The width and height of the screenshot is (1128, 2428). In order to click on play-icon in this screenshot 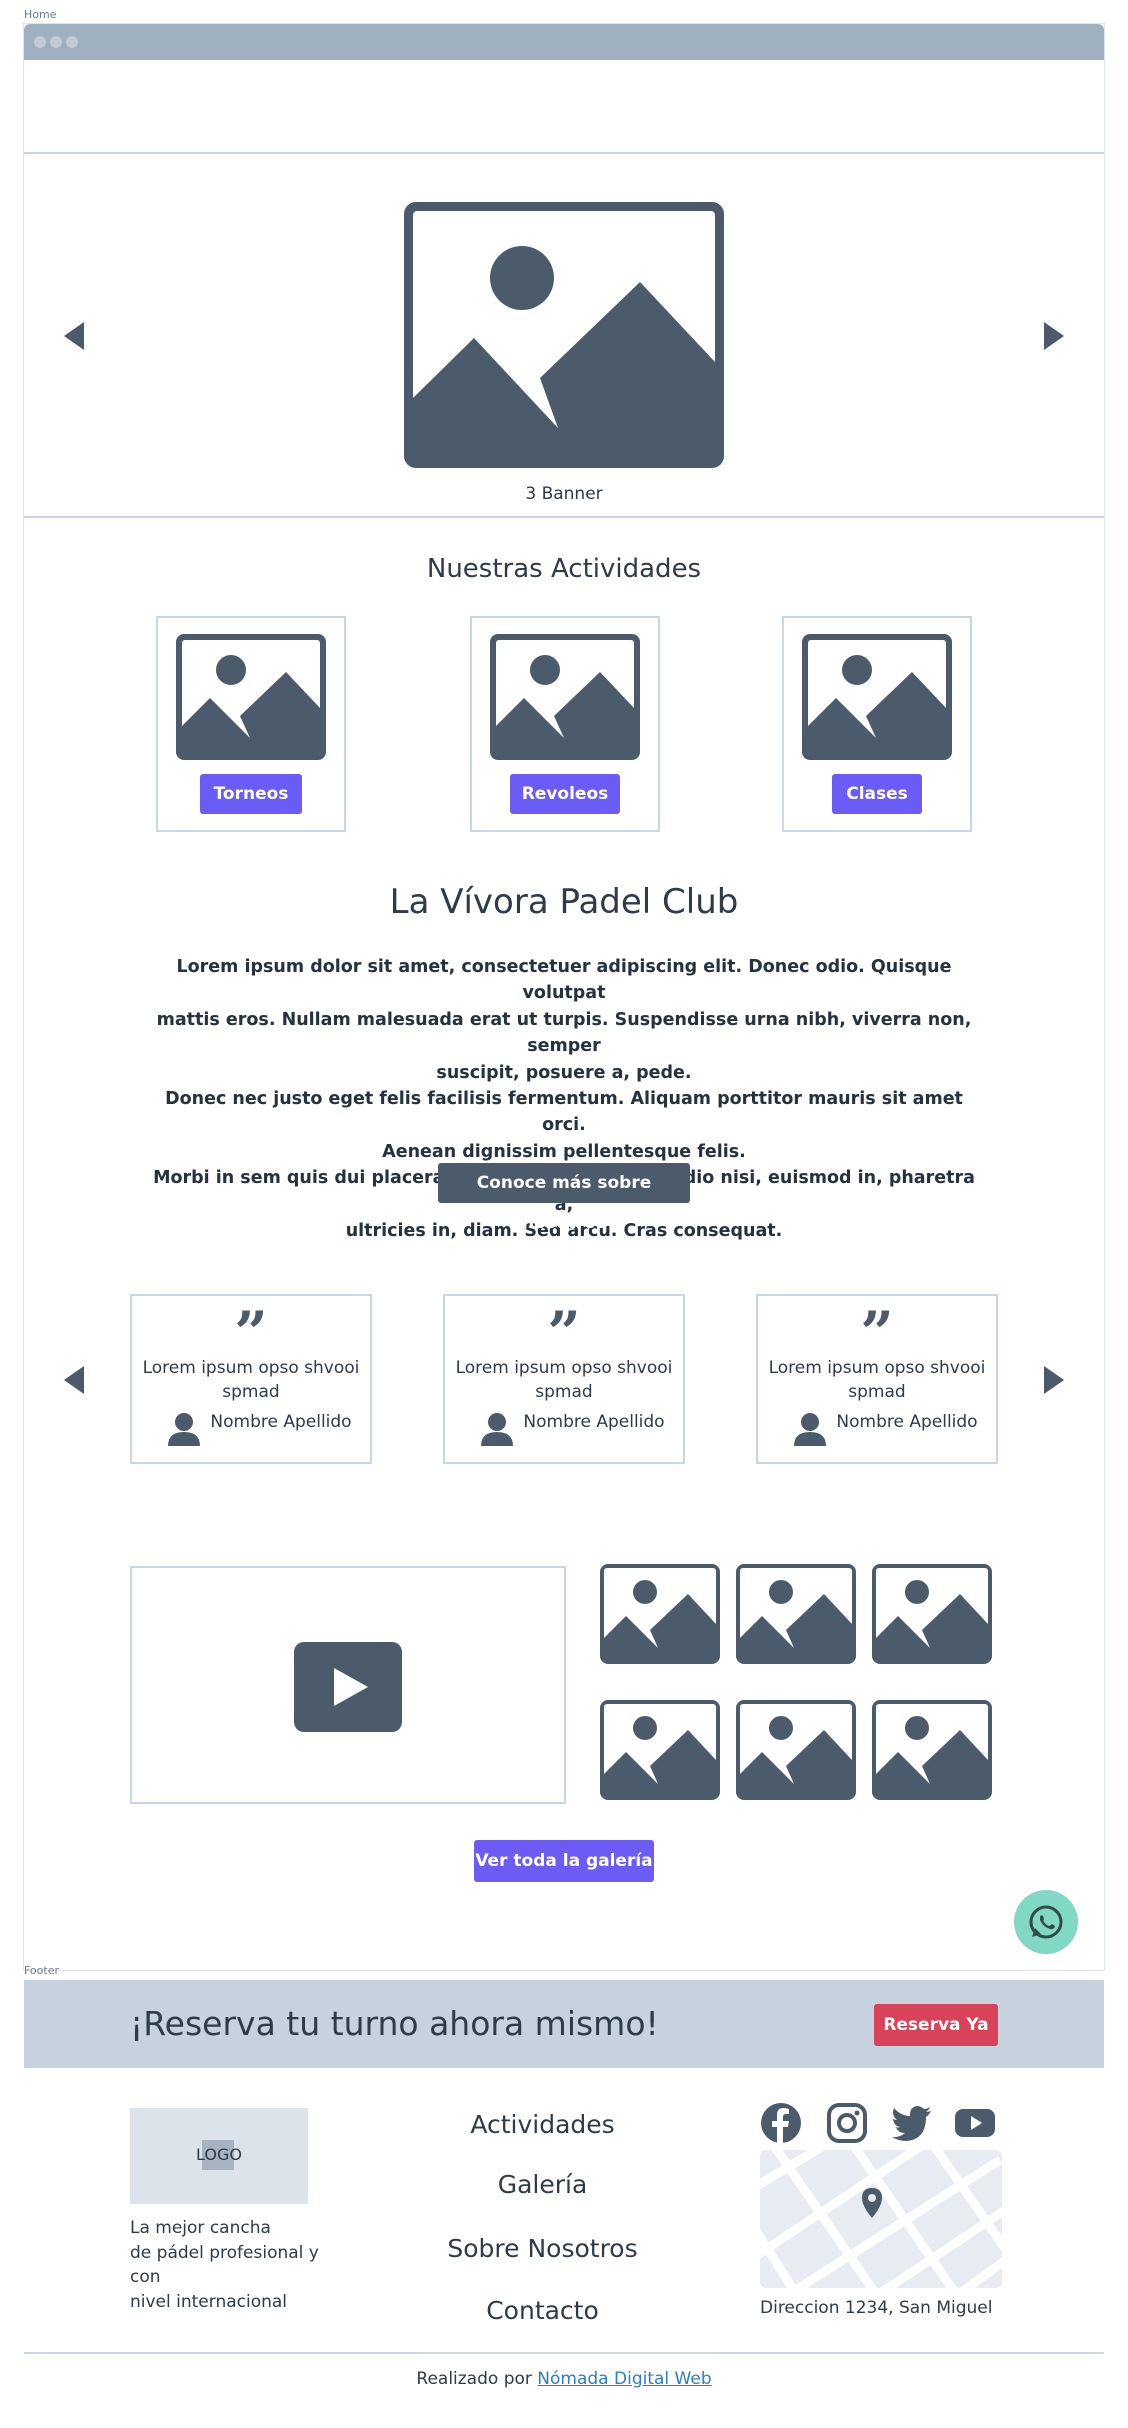, I will do `click(348, 1687)`.